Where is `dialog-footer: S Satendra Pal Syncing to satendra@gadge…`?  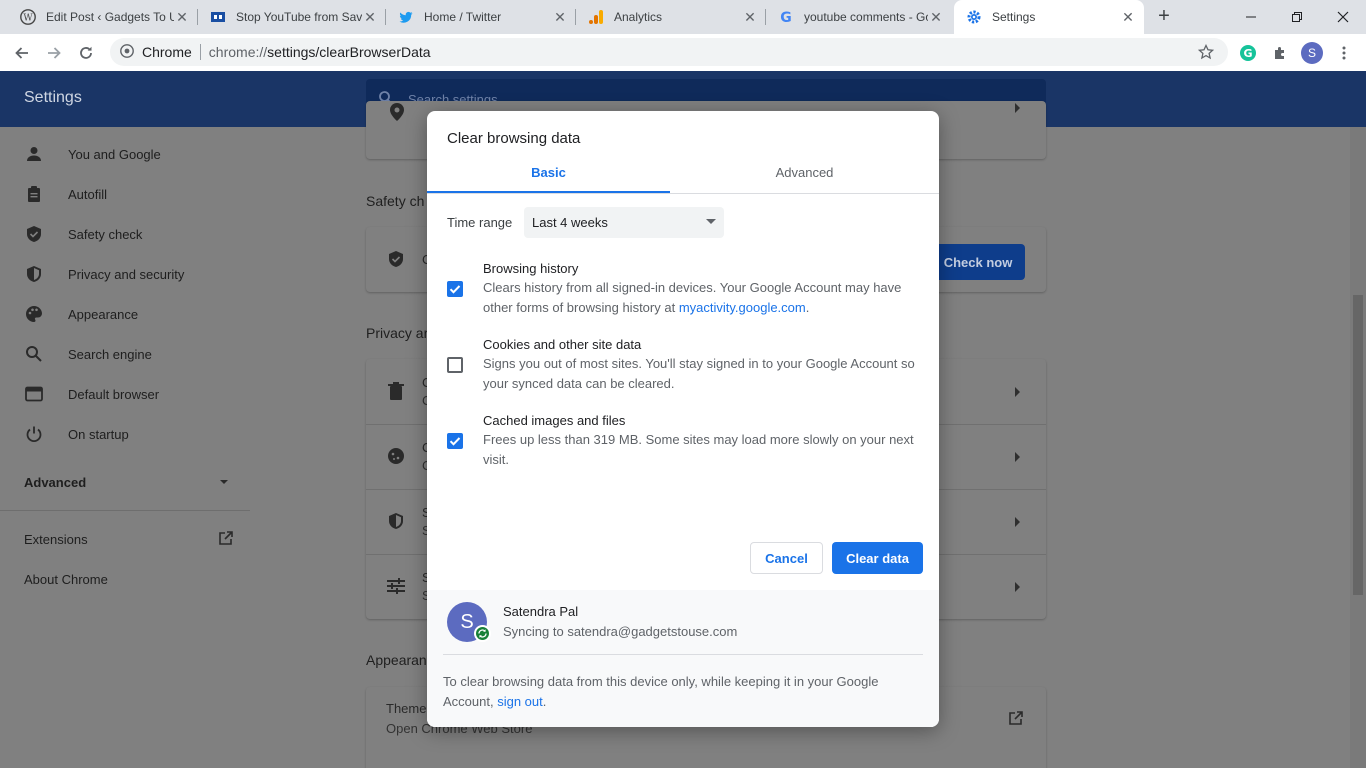 dialog-footer: S Satendra Pal Syncing to satendra@gadge… is located at coordinates (683, 658).